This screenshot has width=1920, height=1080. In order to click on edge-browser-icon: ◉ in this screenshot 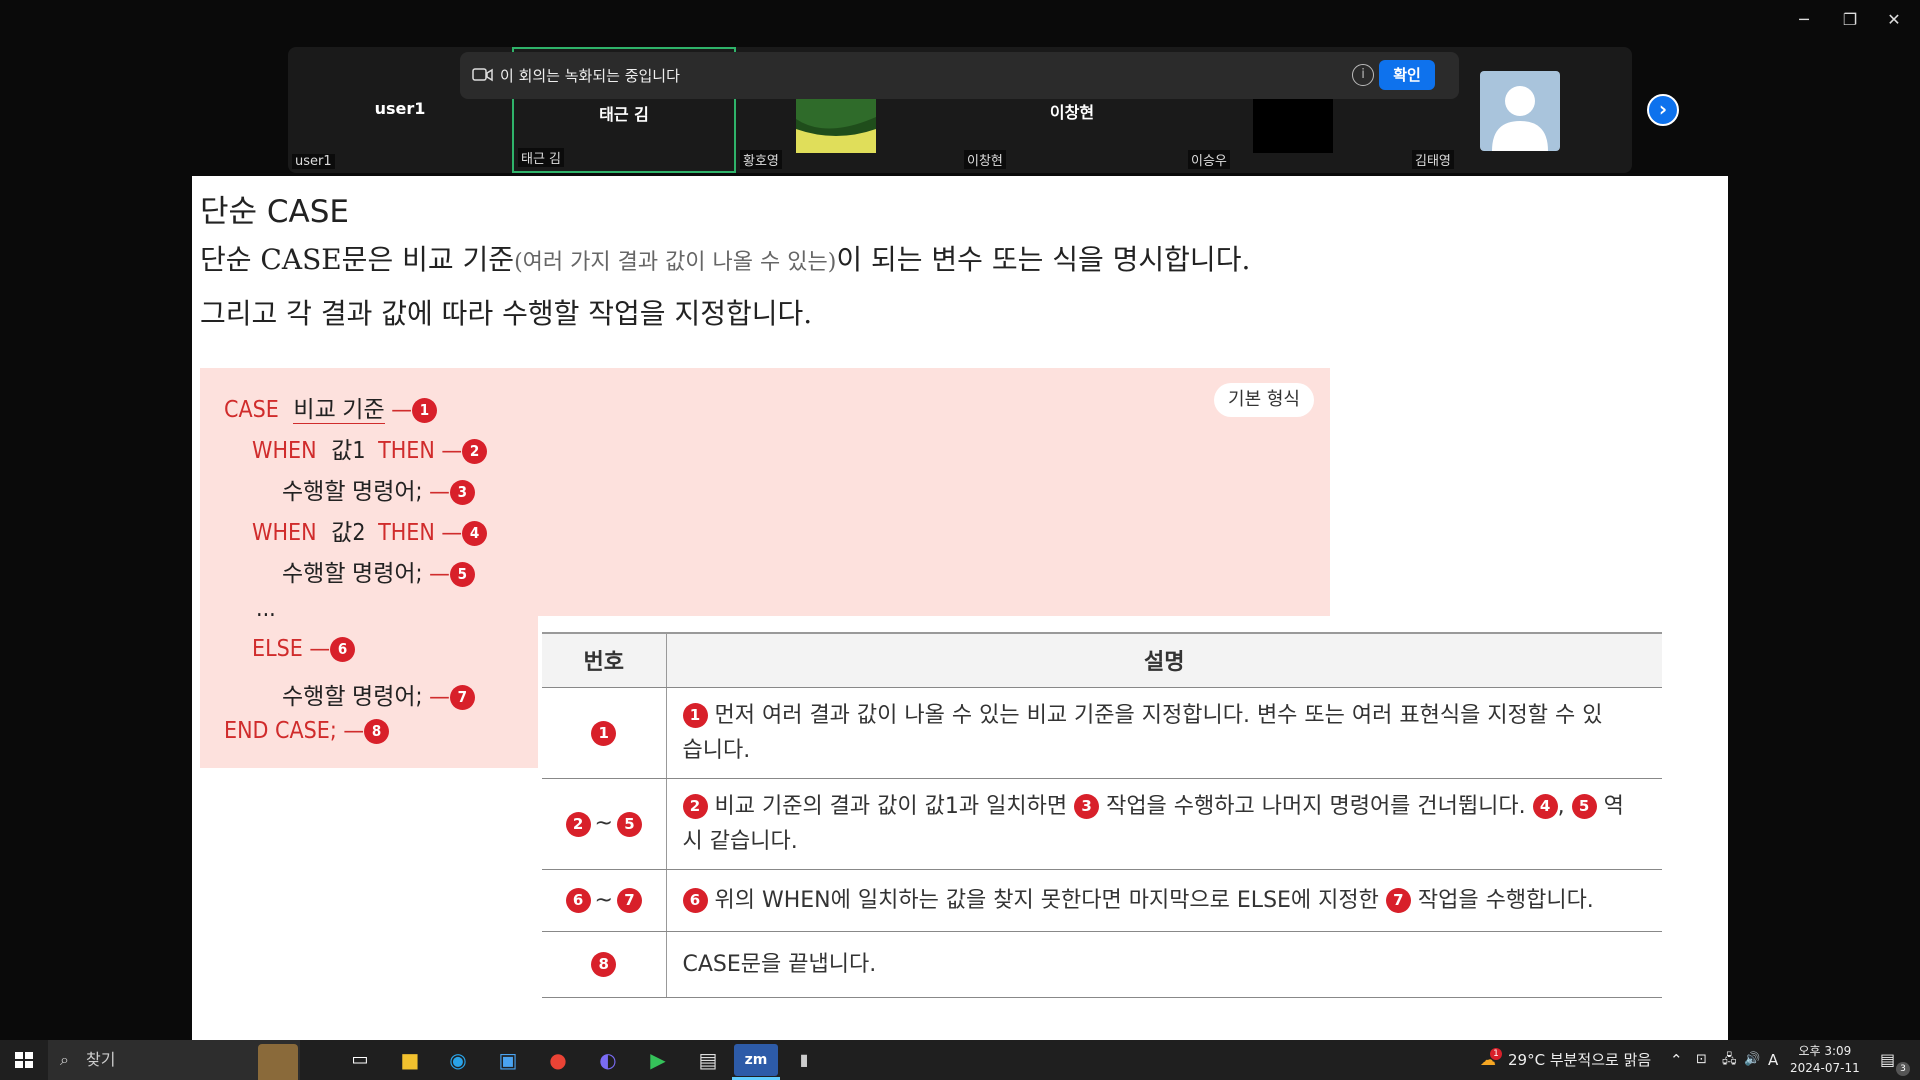, I will do `click(458, 1060)`.